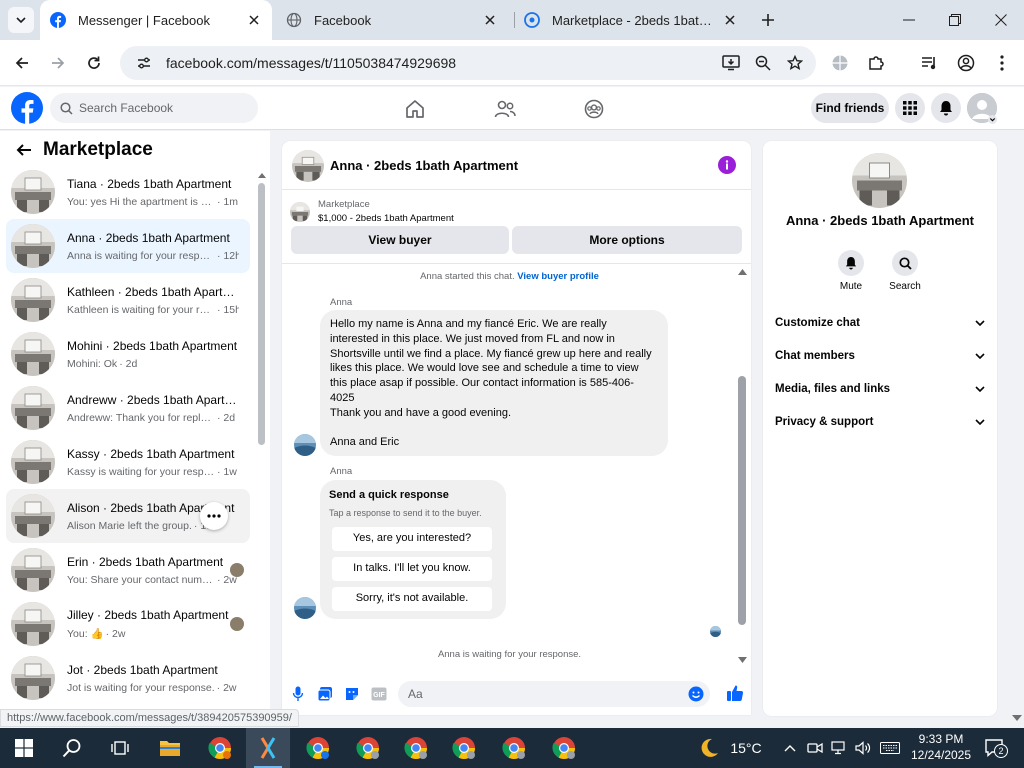  I want to click on notification-center-button: 2, so click(995, 748).